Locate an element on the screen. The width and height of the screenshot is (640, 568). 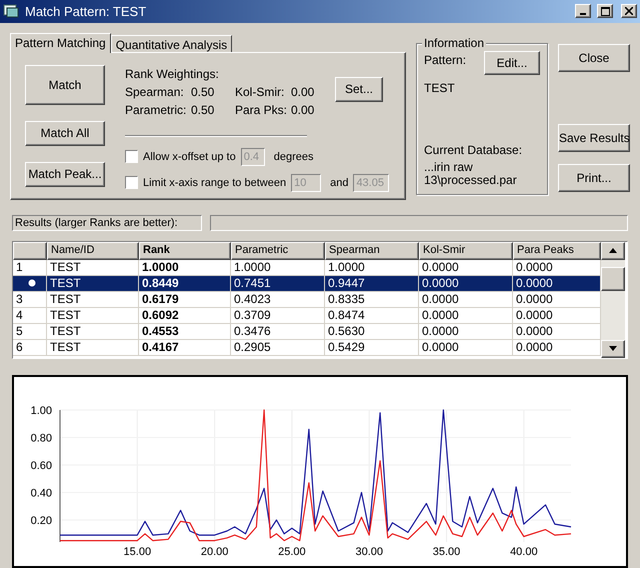
column-header: Para Peaks is located at coordinates (557, 251).